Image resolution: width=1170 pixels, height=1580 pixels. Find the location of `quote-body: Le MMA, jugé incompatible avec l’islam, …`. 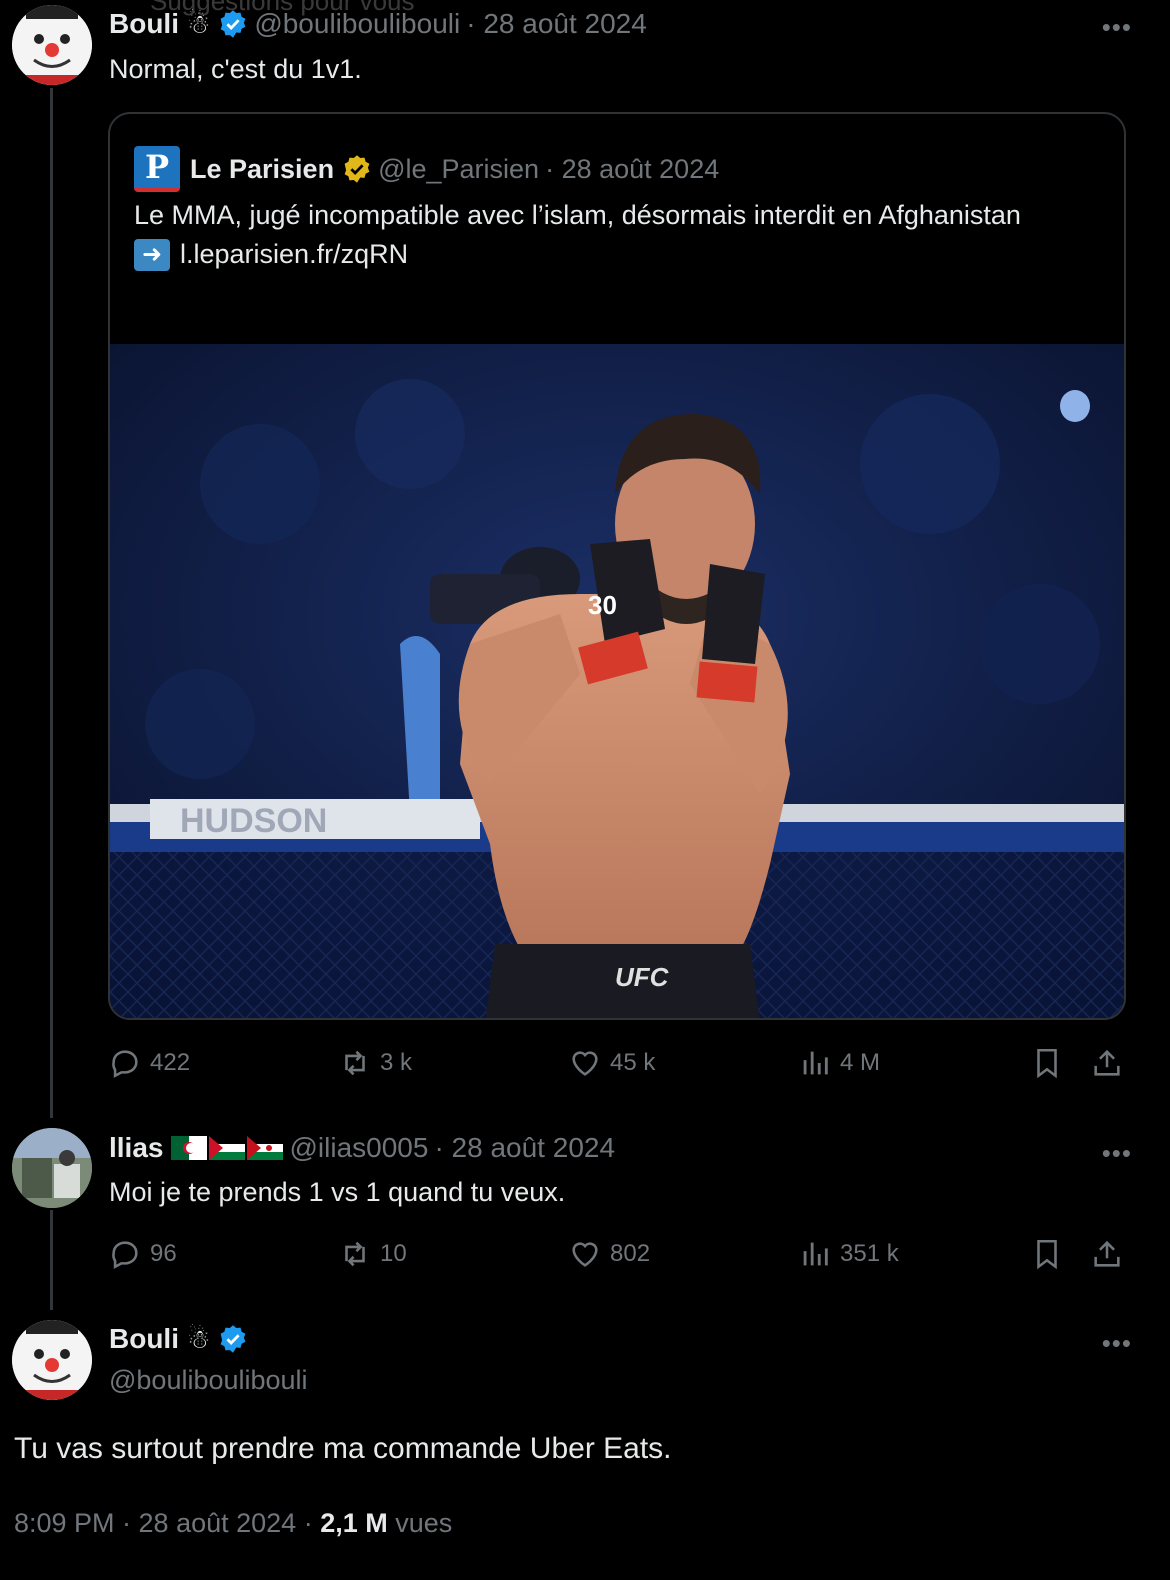

quote-body: Le MMA, jugé incompatible avec l’islam, … is located at coordinates (594, 235).